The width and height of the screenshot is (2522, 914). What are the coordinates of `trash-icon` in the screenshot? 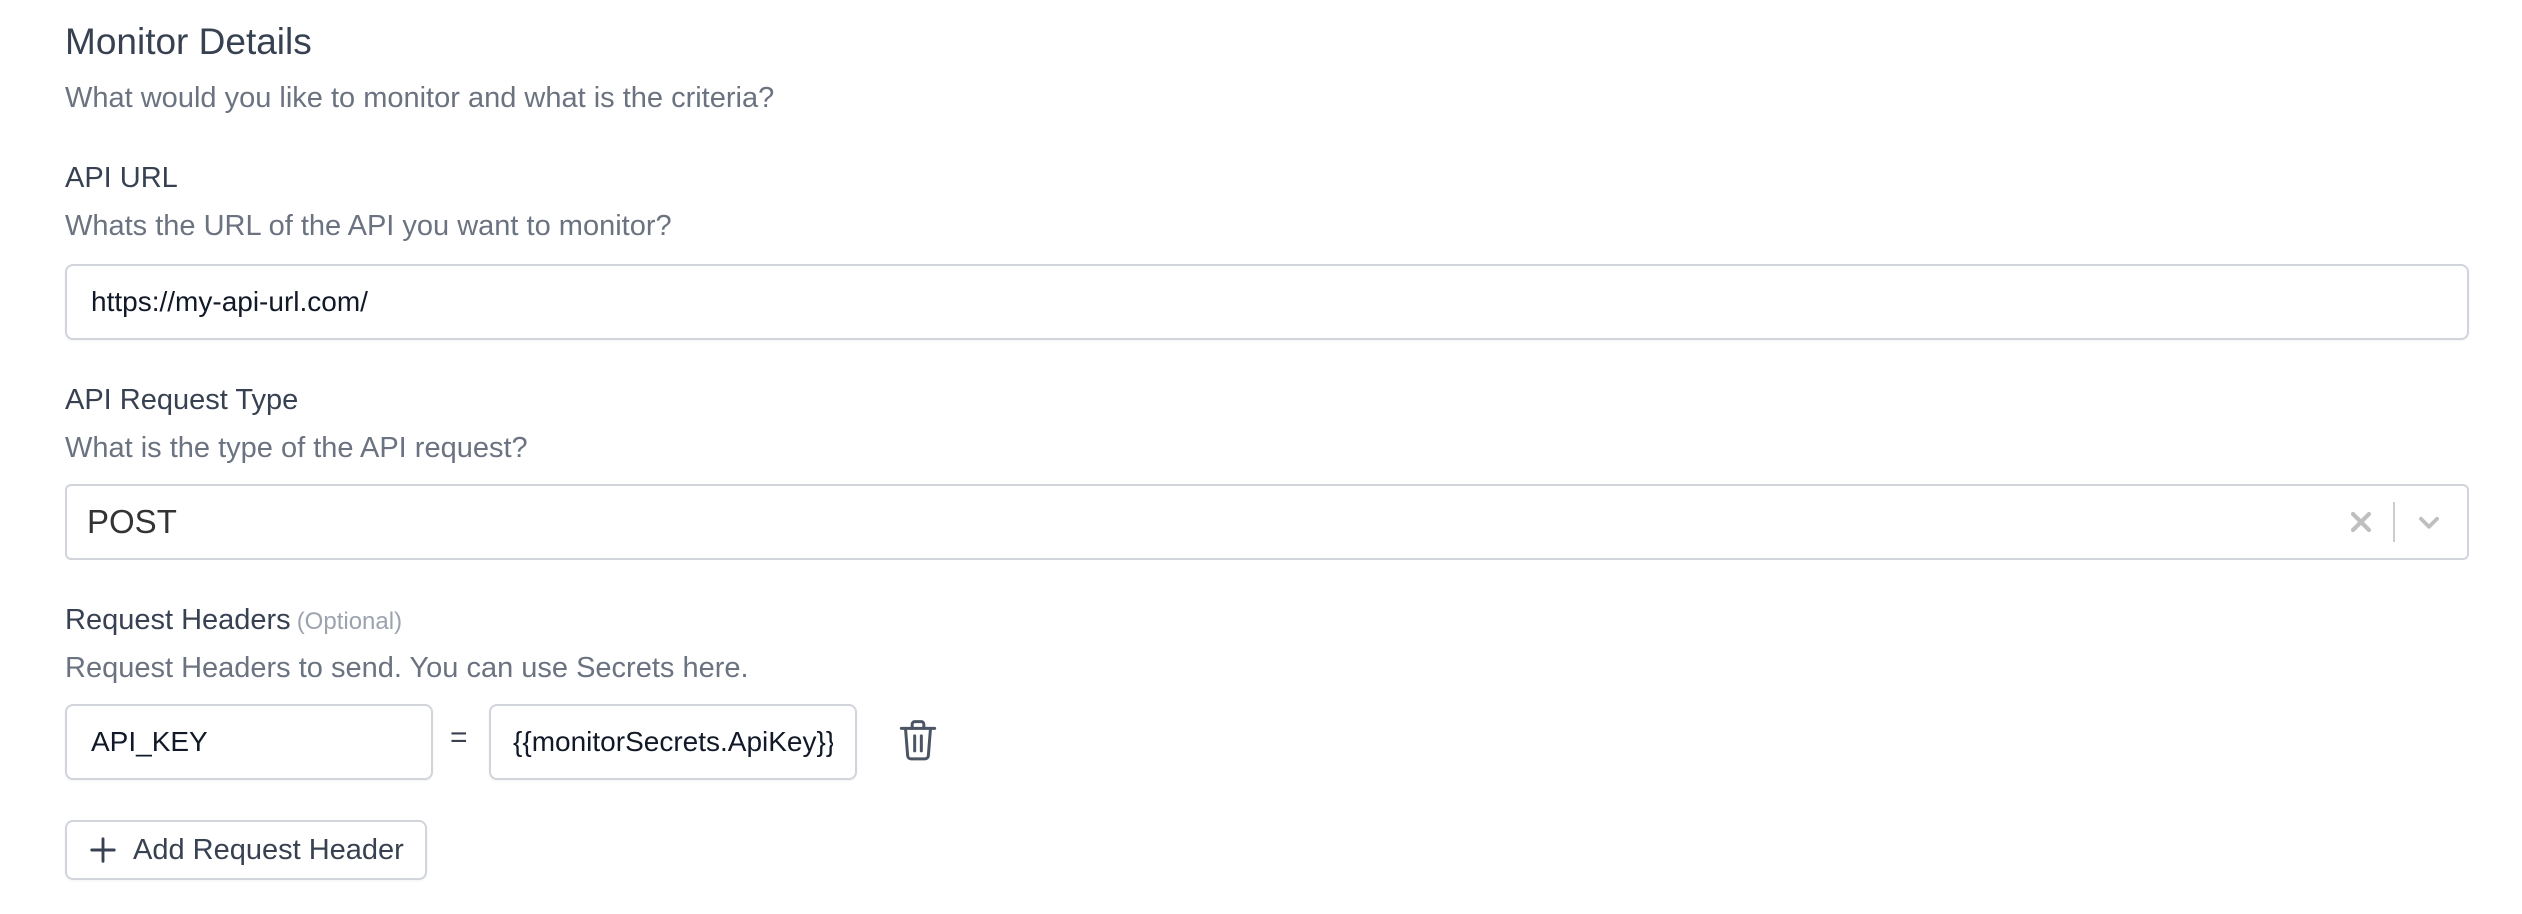 It's located at (918, 740).